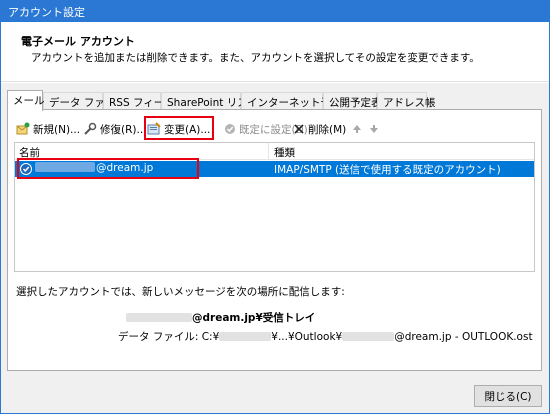 This screenshot has height=414, width=550. Describe the element at coordinates (284, 152) in the screenshot. I see `column-header-type: 種類` at that location.